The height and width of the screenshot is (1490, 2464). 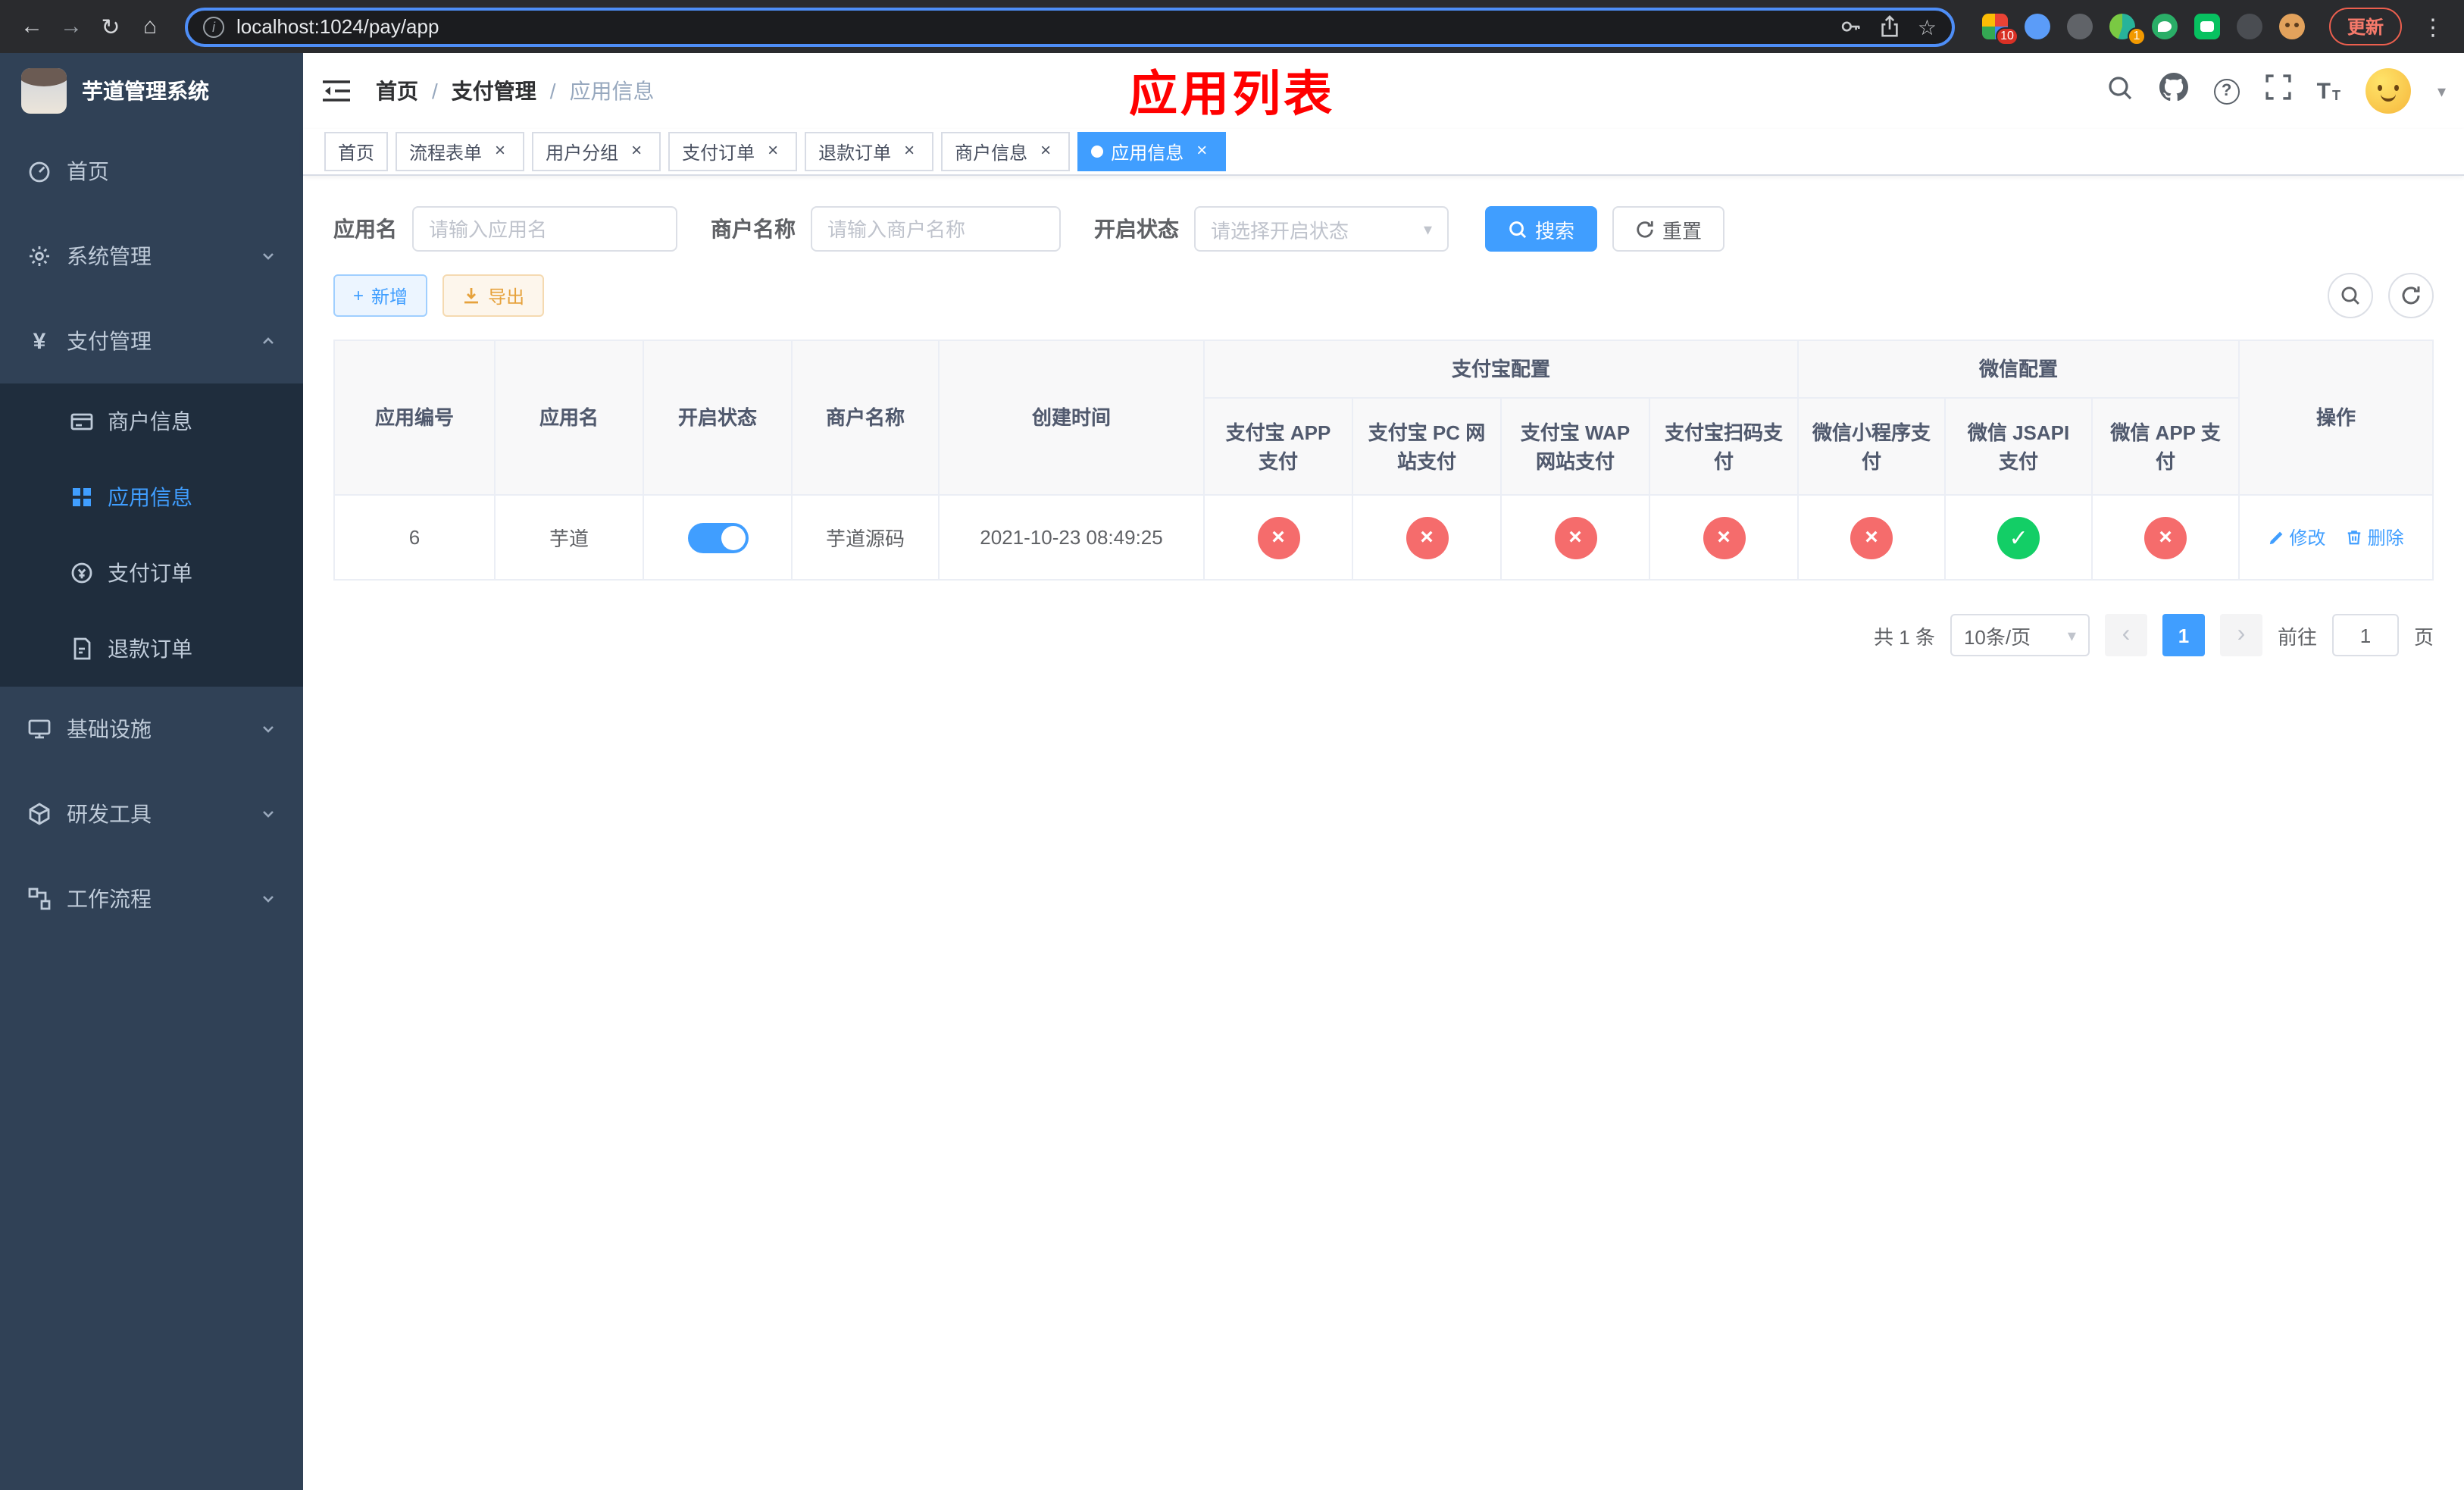 I want to click on column-header-wechat-jsapi: 微信 JSAPI 支付, so click(x=2018, y=447).